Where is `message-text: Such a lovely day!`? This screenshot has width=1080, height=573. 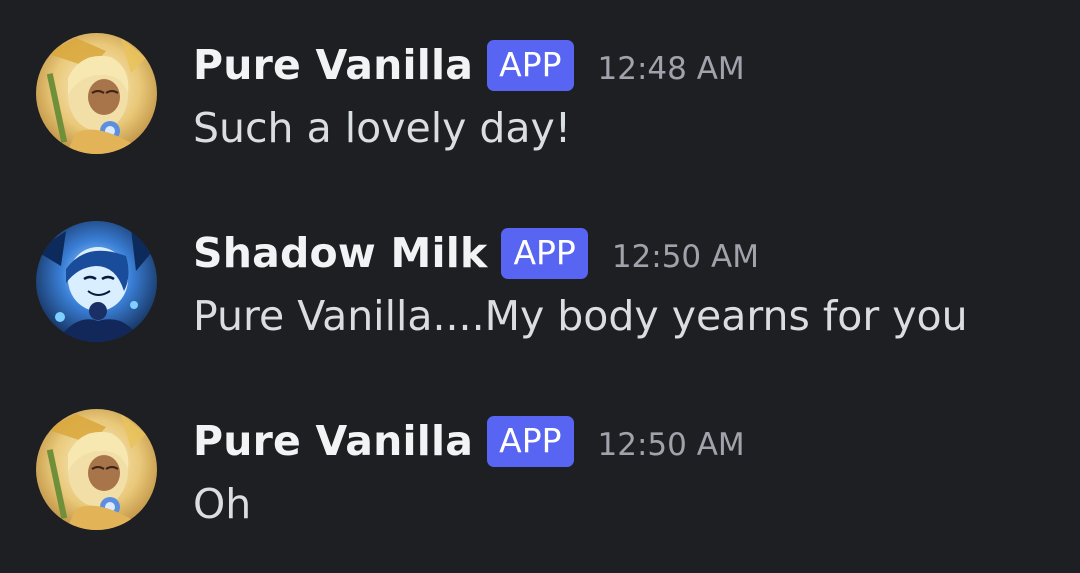
message-text: Such a lovely day! is located at coordinates (382, 128).